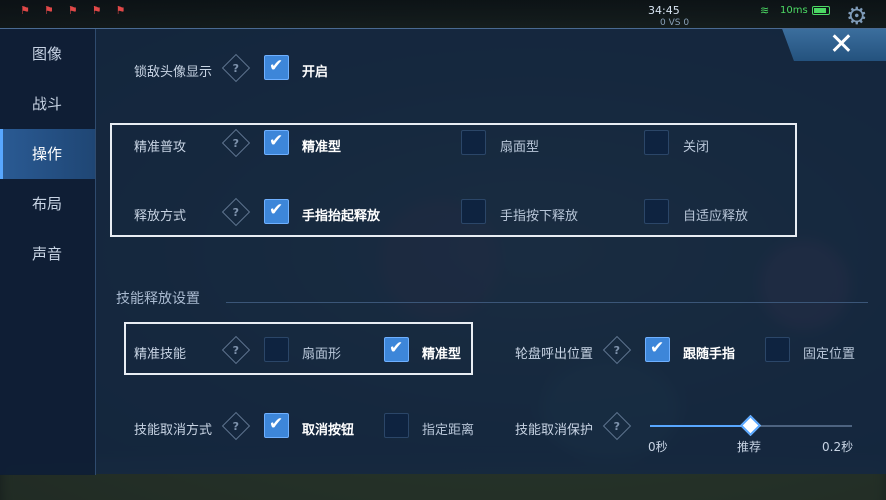  I want to click on close-button: ✕, so click(834, 44).